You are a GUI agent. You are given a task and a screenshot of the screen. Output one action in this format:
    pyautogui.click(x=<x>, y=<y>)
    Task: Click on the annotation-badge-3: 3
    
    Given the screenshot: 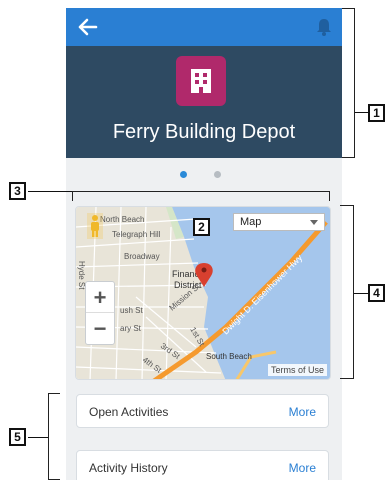 What is the action you would take?
    pyautogui.click(x=17, y=191)
    